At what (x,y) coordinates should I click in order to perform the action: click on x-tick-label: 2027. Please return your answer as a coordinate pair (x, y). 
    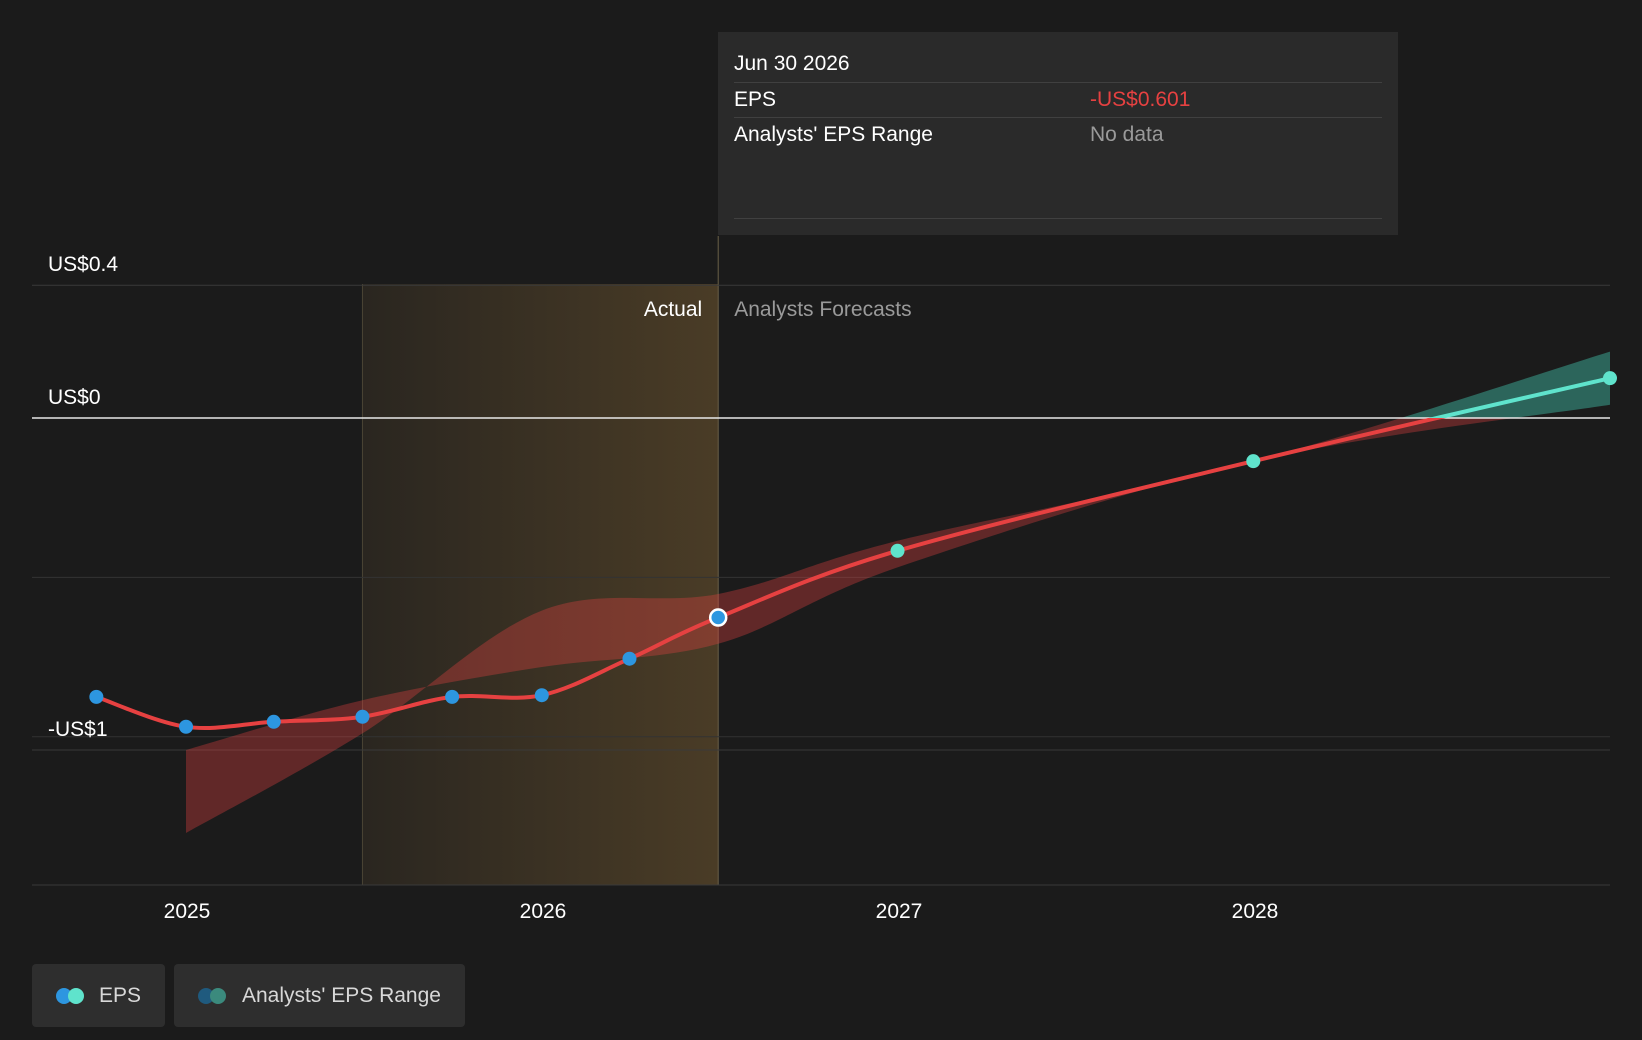
    Looking at the image, I should click on (899, 911).